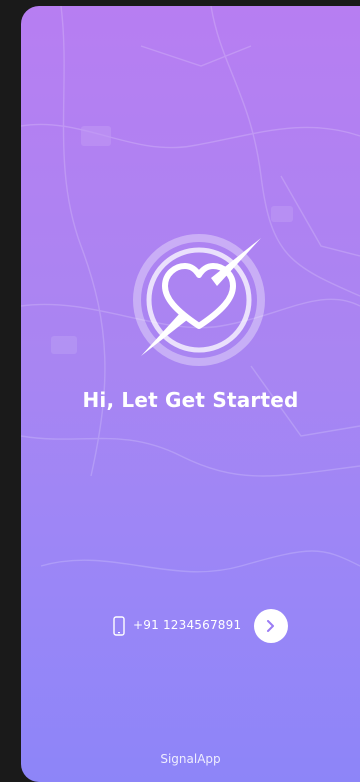 The height and width of the screenshot is (782, 360). Describe the element at coordinates (199, 300) in the screenshot. I see `compass-heart-logo` at that location.